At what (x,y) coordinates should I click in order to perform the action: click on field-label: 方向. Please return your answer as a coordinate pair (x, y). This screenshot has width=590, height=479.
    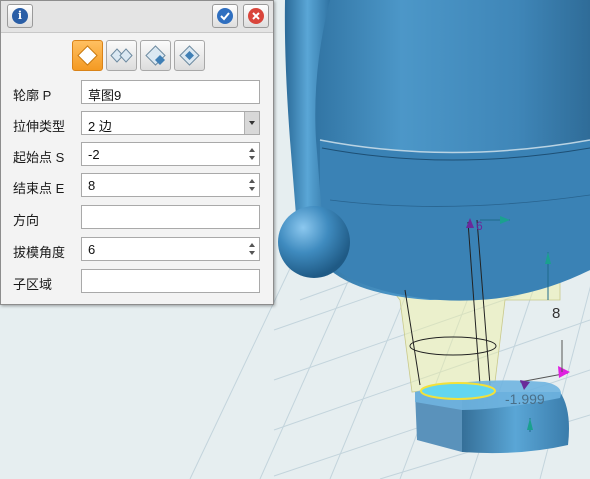
    Looking at the image, I should click on (26, 220).